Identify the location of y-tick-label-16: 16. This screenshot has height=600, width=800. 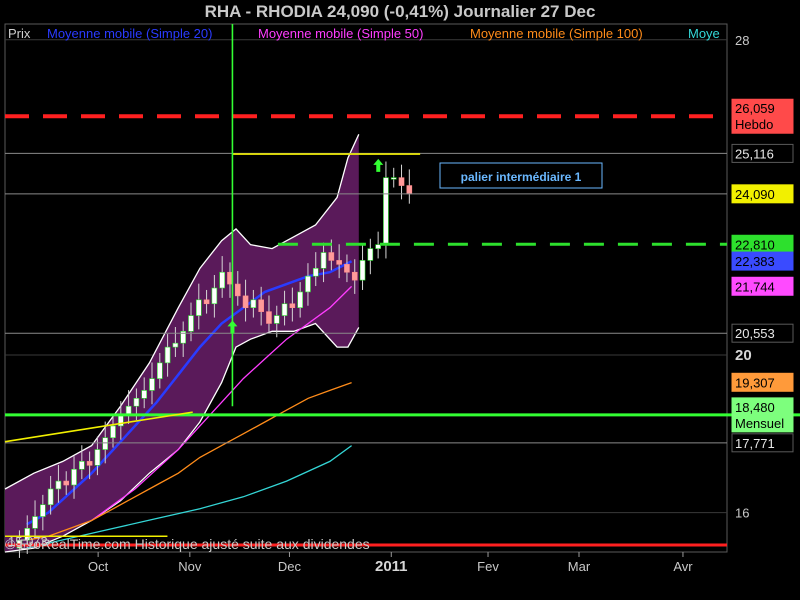
(742, 513).